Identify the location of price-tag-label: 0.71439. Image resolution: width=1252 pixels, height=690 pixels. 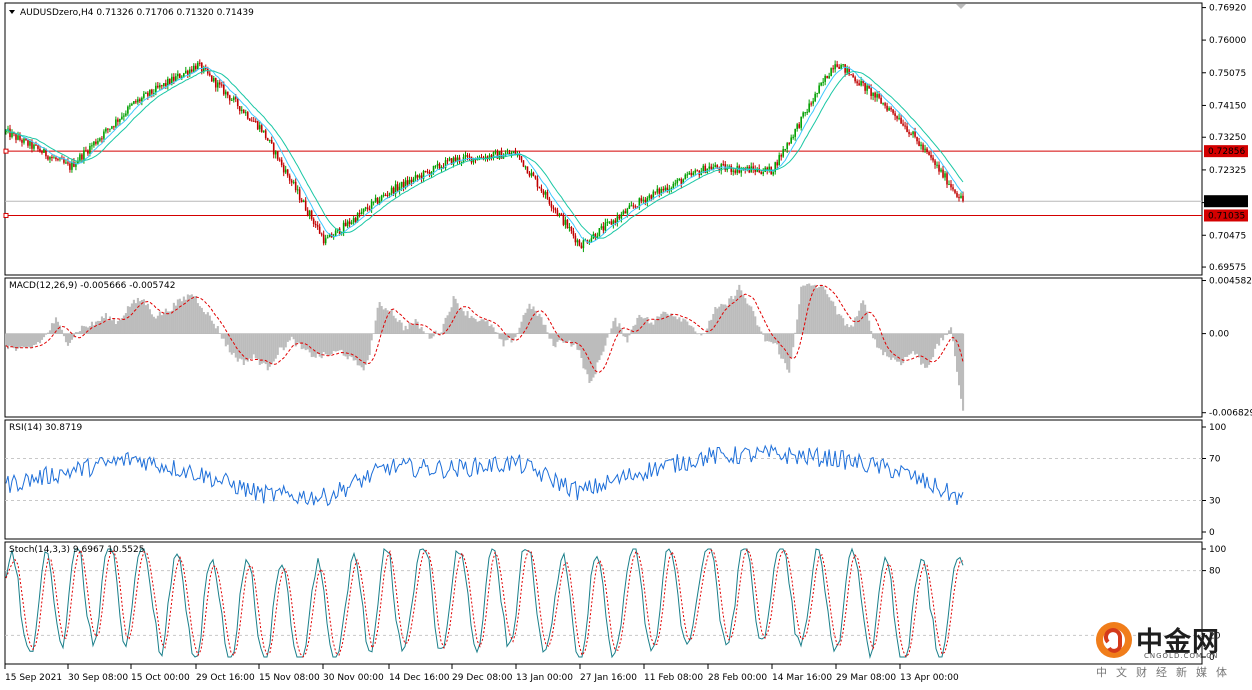
(1226, 202).